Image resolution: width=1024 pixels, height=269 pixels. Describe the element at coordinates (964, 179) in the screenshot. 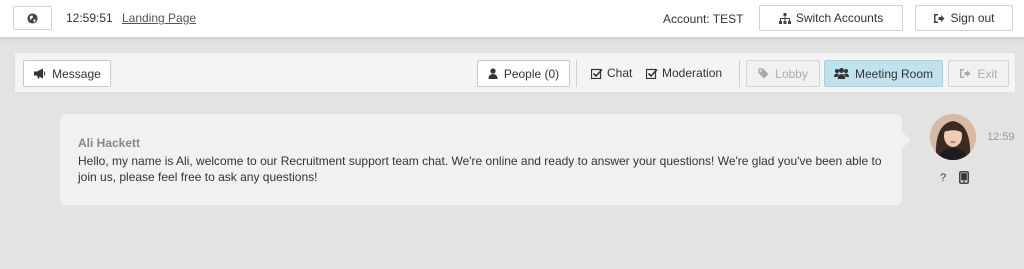

I see `mobile-device-icon` at that location.